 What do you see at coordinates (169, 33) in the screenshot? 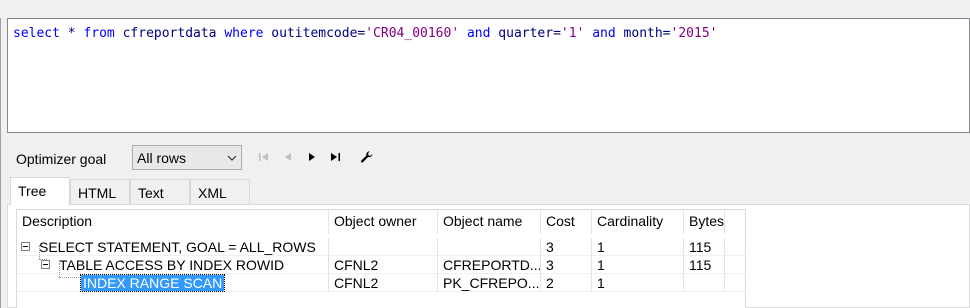
I see `sql-token: cfreportdata` at bounding box center [169, 33].